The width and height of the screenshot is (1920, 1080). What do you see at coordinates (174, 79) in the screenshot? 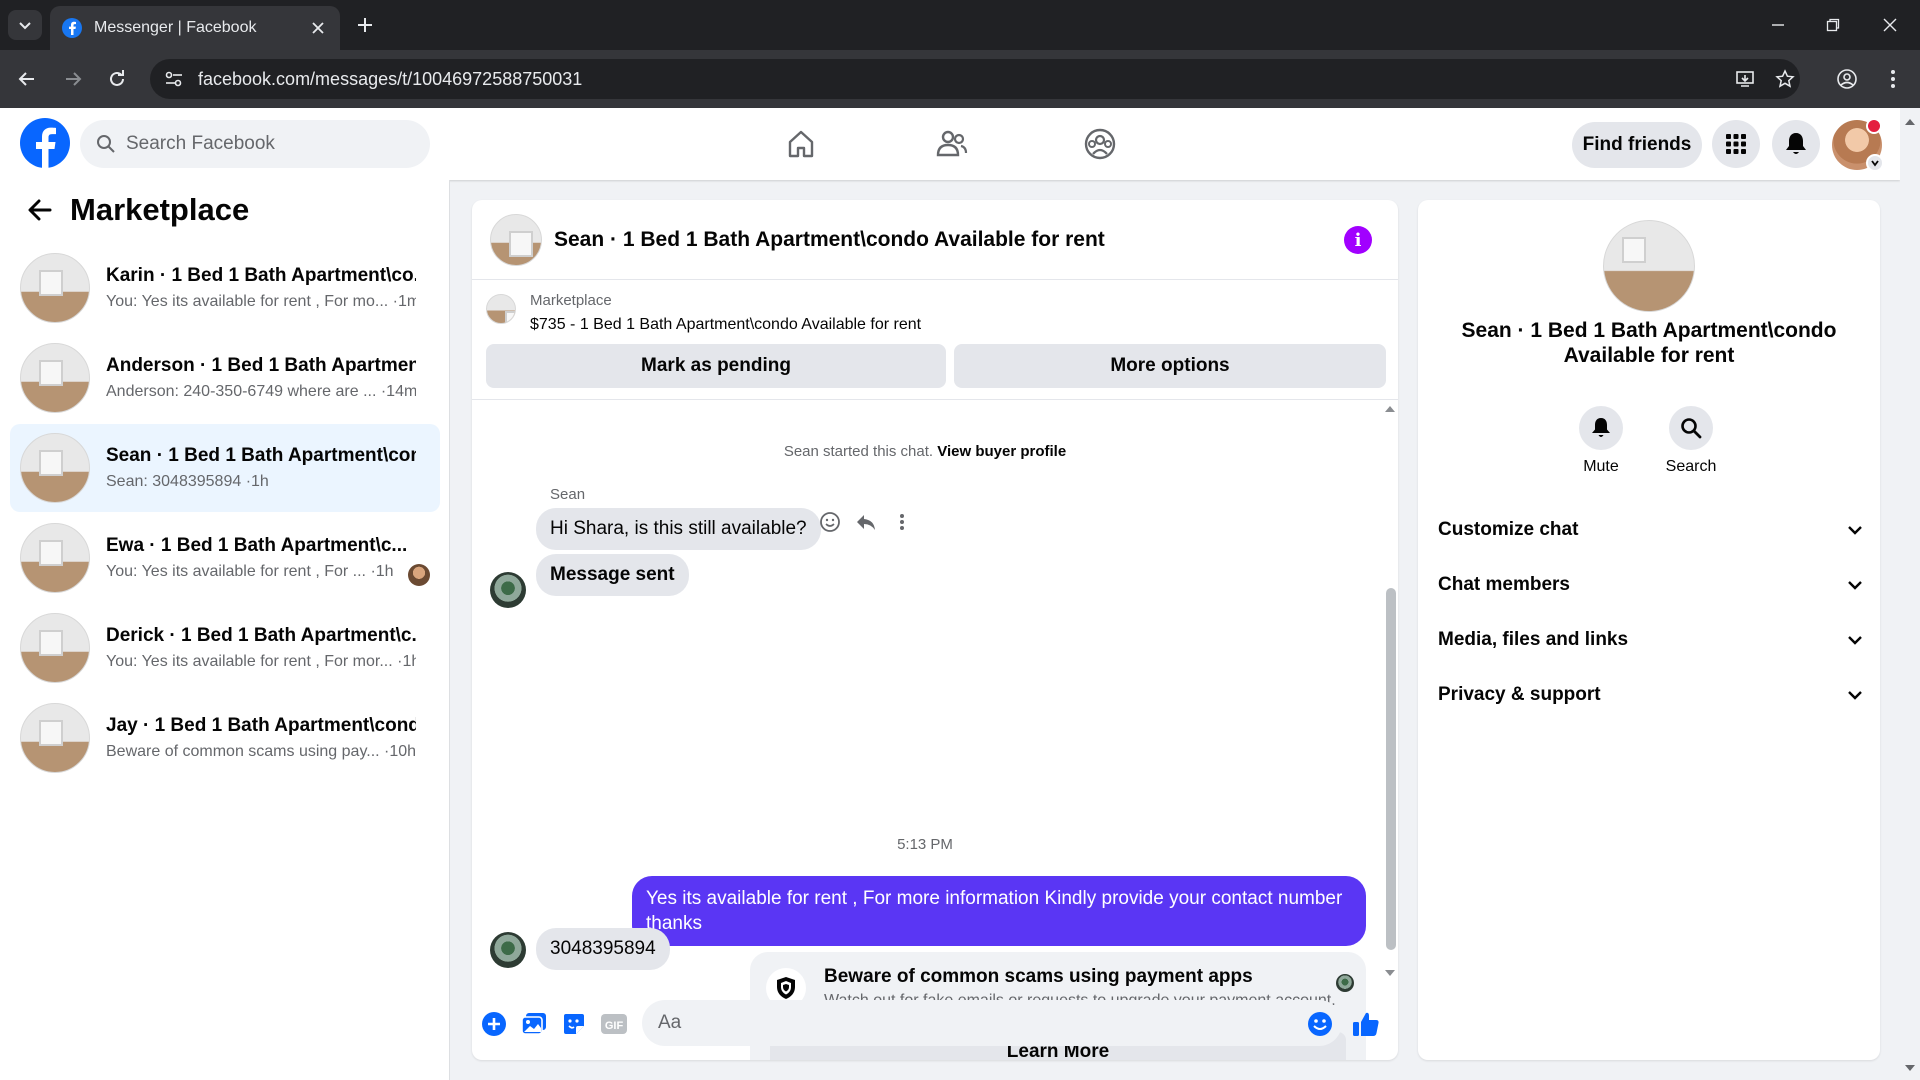
I see `site-settings-icon` at bounding box center [174, 79].